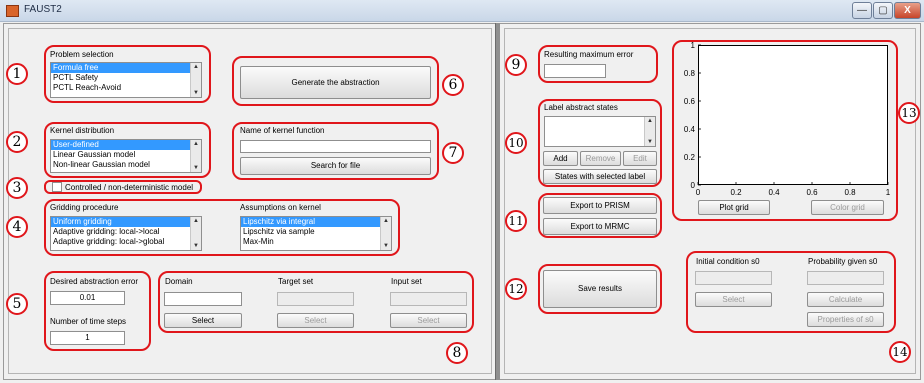 This screenshot has width=924, height=383. Describe the element at coordinates (17, 227) in the screenshot. I see `callout-4: 4` at that location.